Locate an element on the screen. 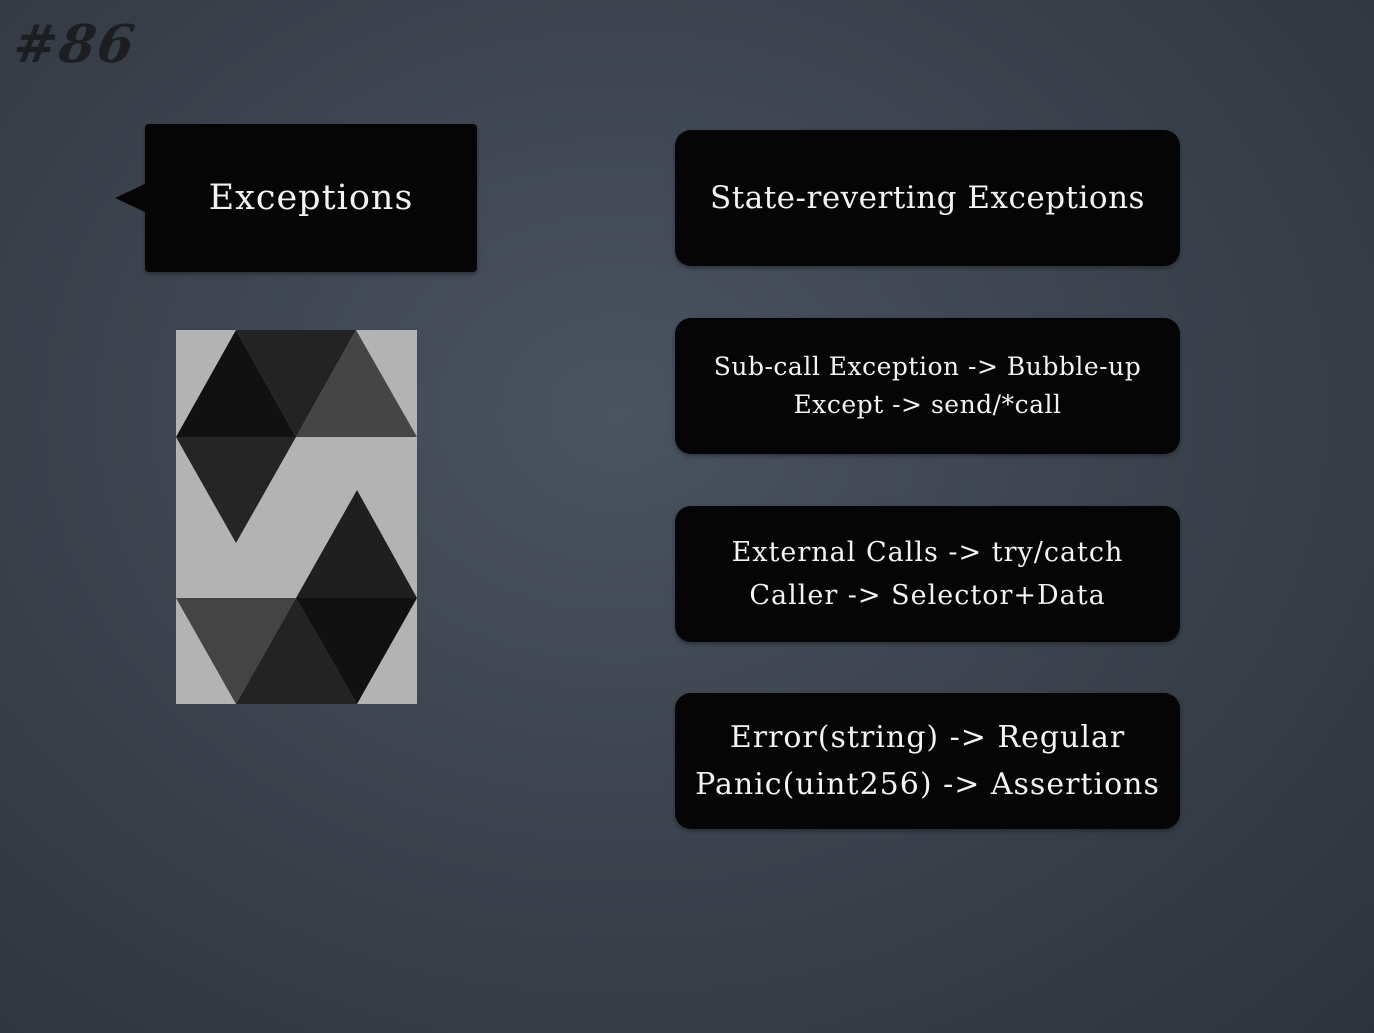 The width and height of the screenshot is (1374, 1033). title-callout: Exceptions is located at coordinates (296, 198).